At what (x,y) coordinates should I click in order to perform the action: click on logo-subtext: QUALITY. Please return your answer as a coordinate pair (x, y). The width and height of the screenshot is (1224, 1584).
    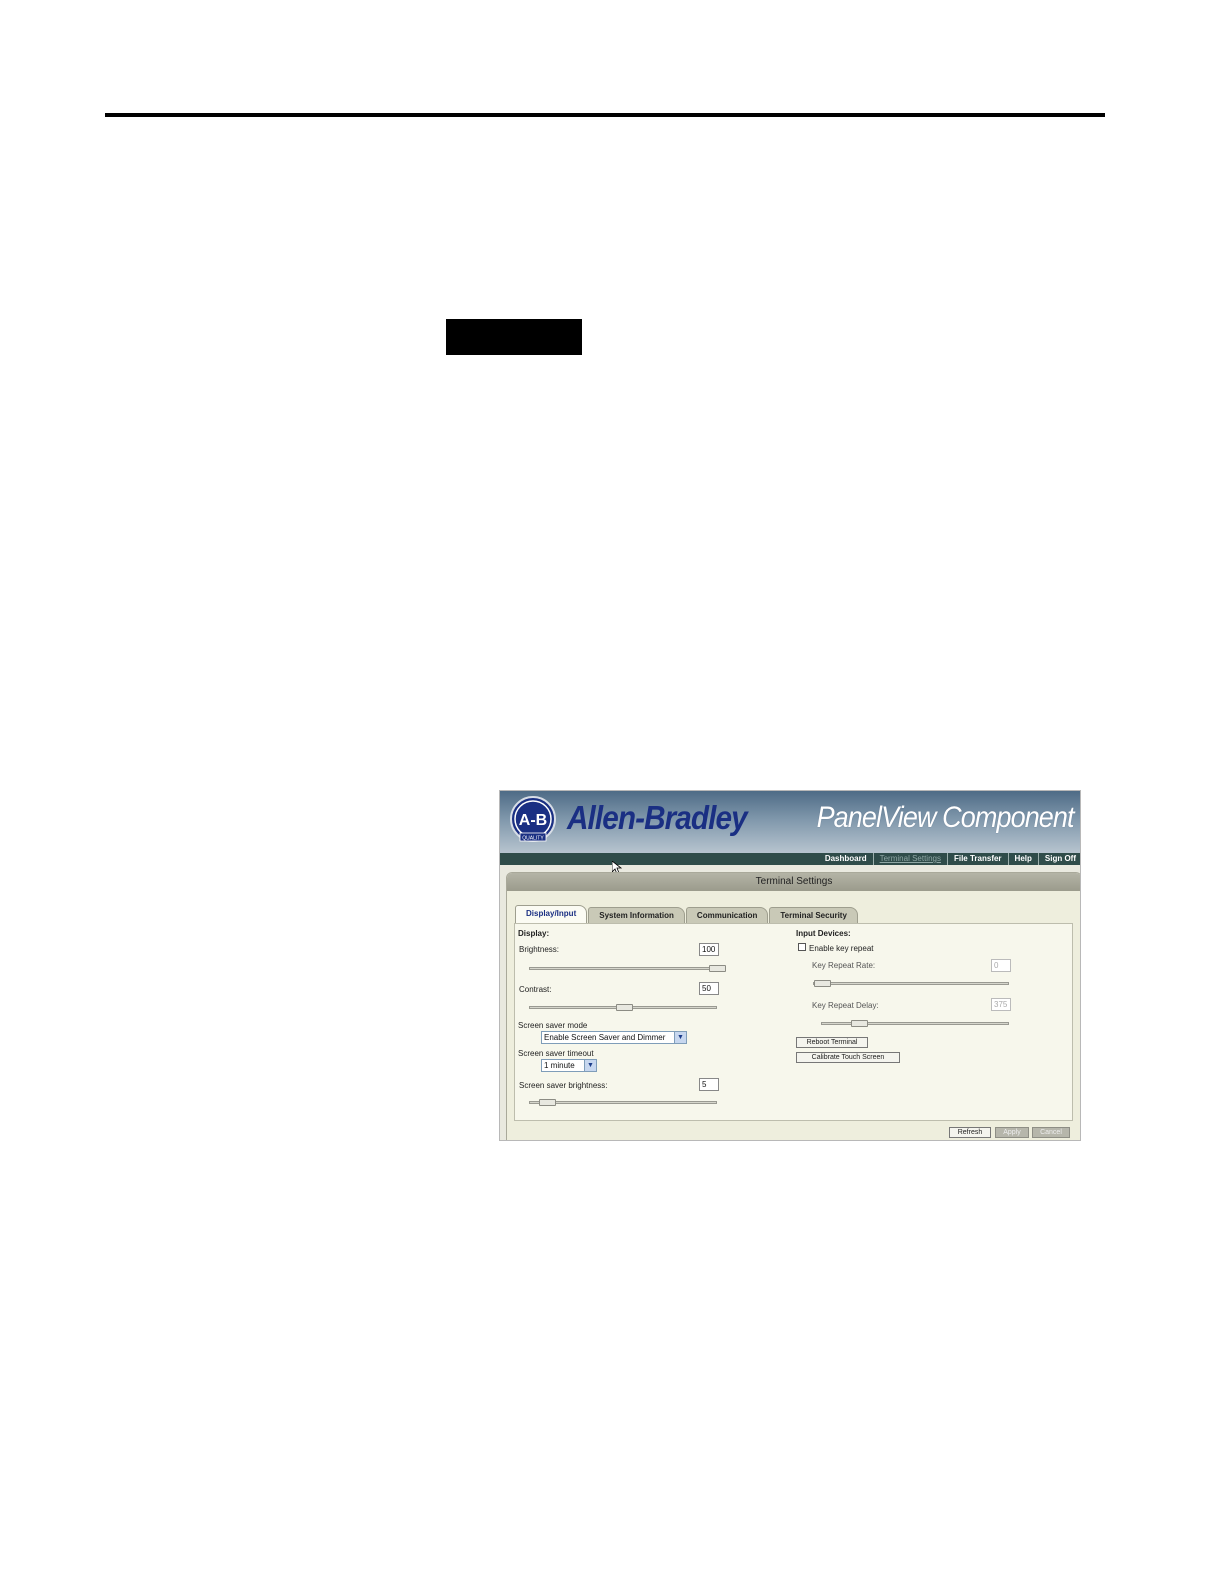
    Looking at the image, I should click on (533, 839).